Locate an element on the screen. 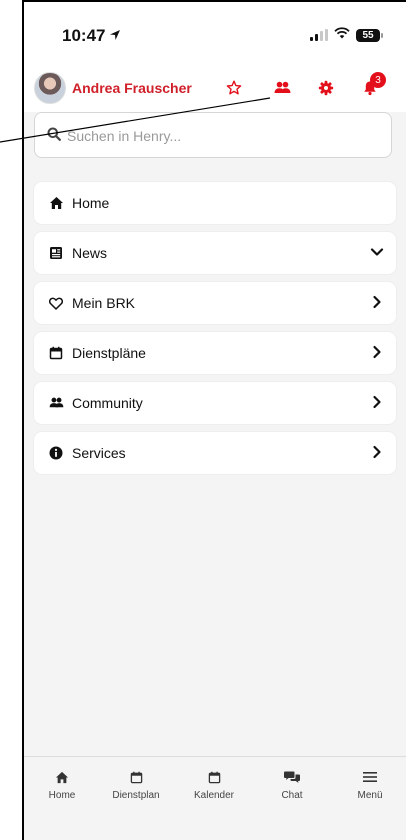 The width and height of the screenshot is (406, 840). menu-item-label: News is located at coordinates (90, 253).